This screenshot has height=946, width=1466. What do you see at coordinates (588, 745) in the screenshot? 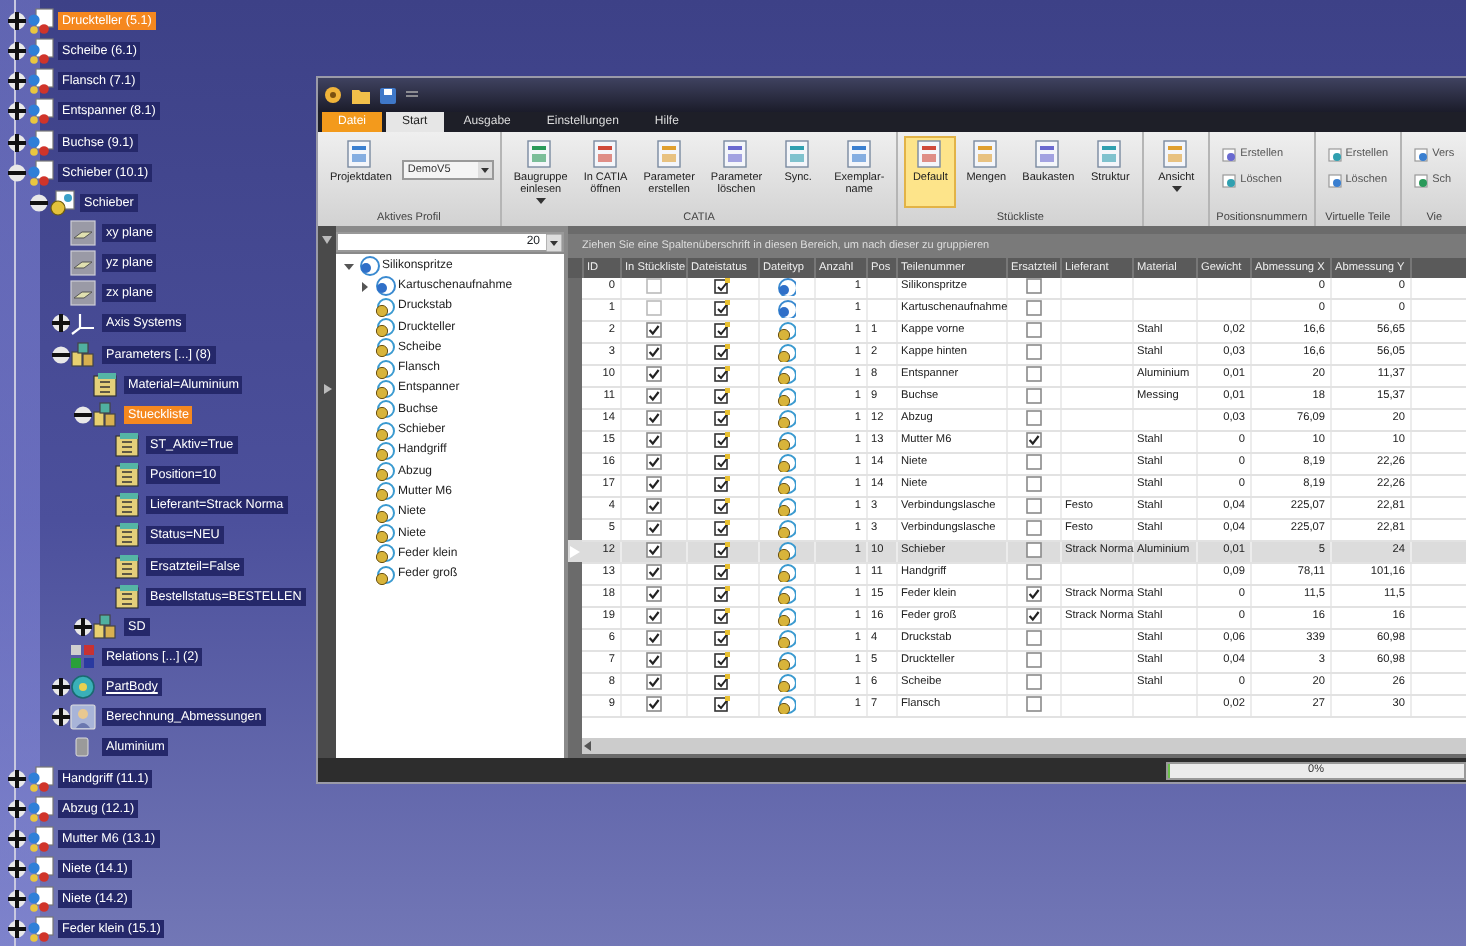
I see `scroll-left-icon` at bounding box center [588, 745].